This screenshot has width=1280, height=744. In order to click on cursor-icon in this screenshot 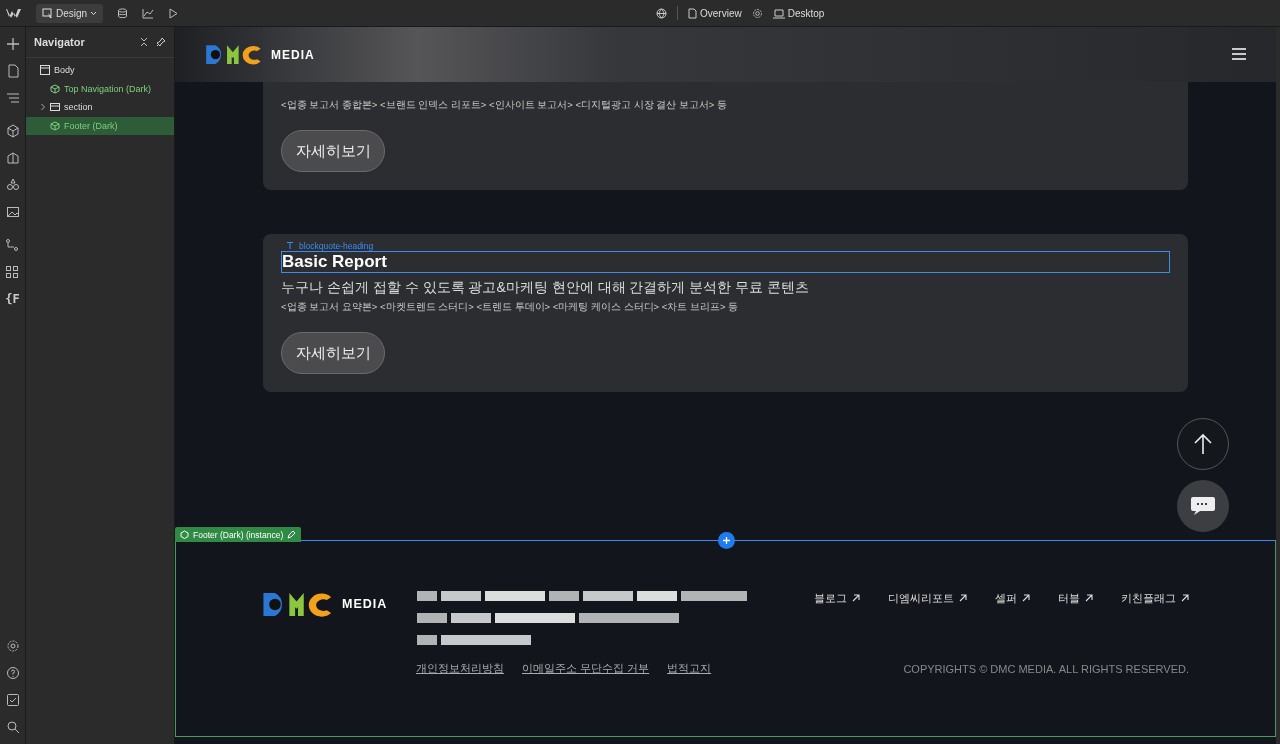, I will do `click(47, 13)`.